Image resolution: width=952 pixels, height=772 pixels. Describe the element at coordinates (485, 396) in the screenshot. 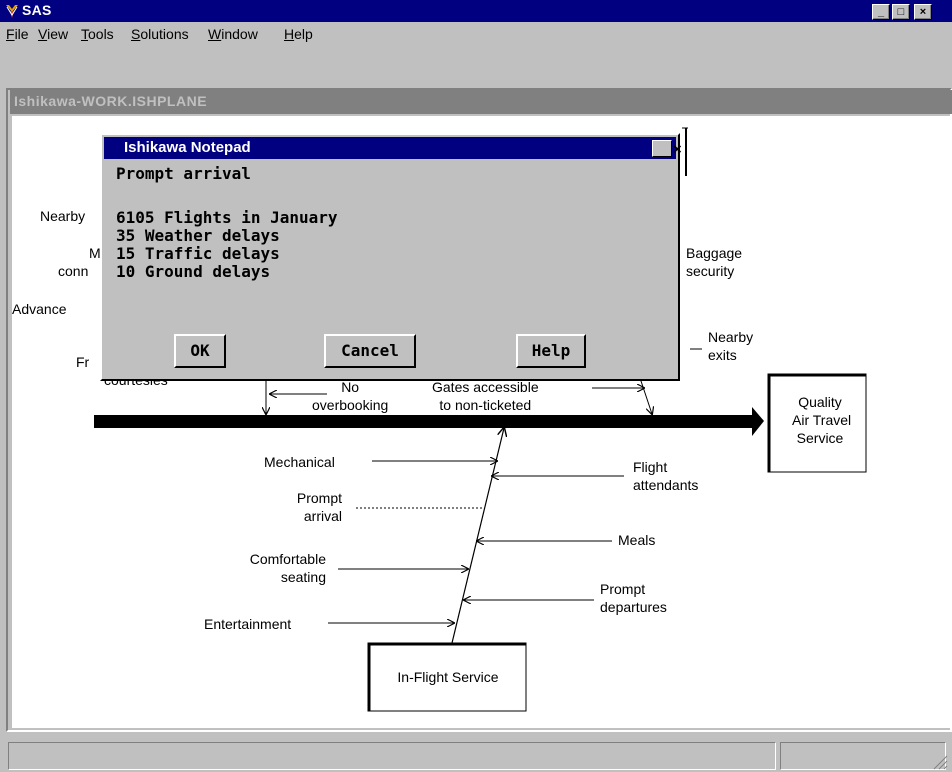

I see `label-gates-accessible: Gates accessible to non-ticketed` at that location.